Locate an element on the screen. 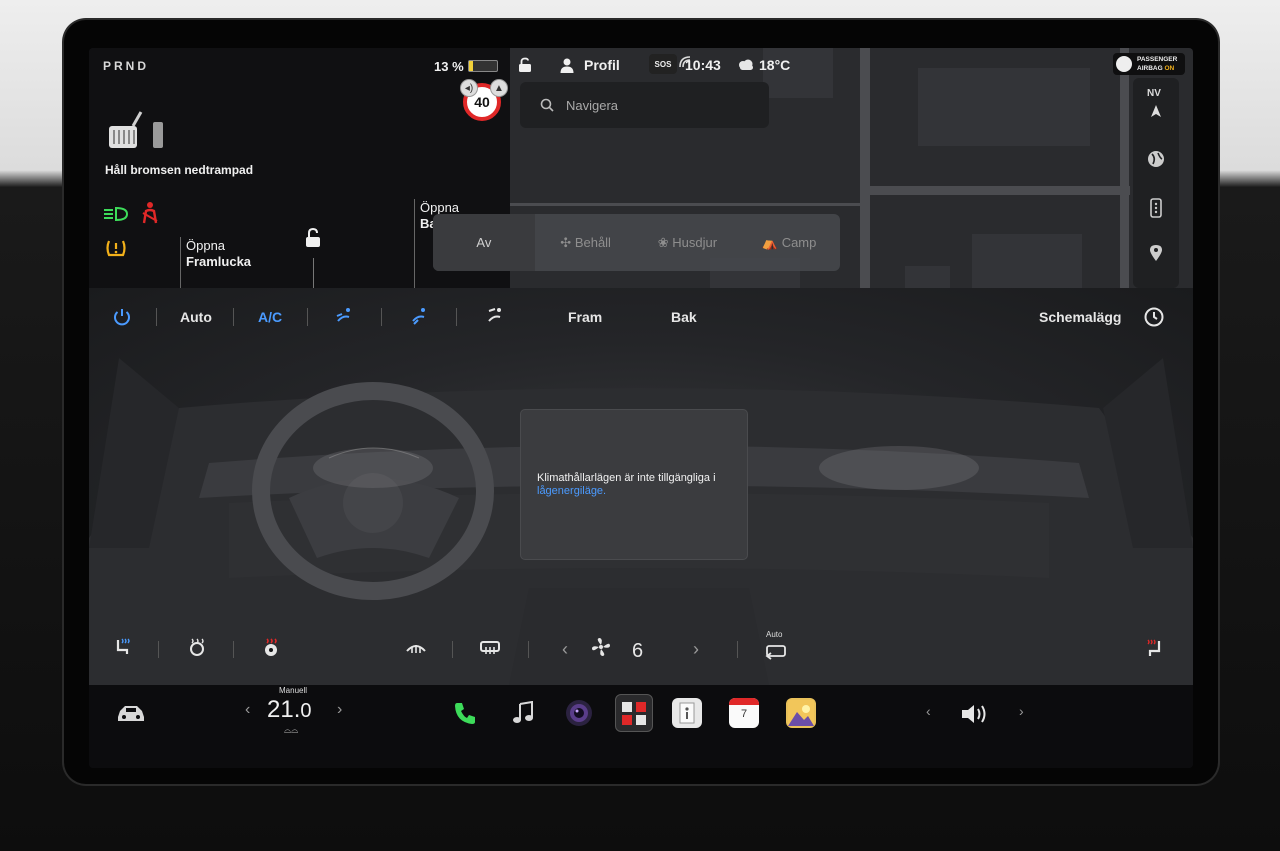 The image size is (1280, 851). brake-pedal-icon is located at coordinates (136, 131).